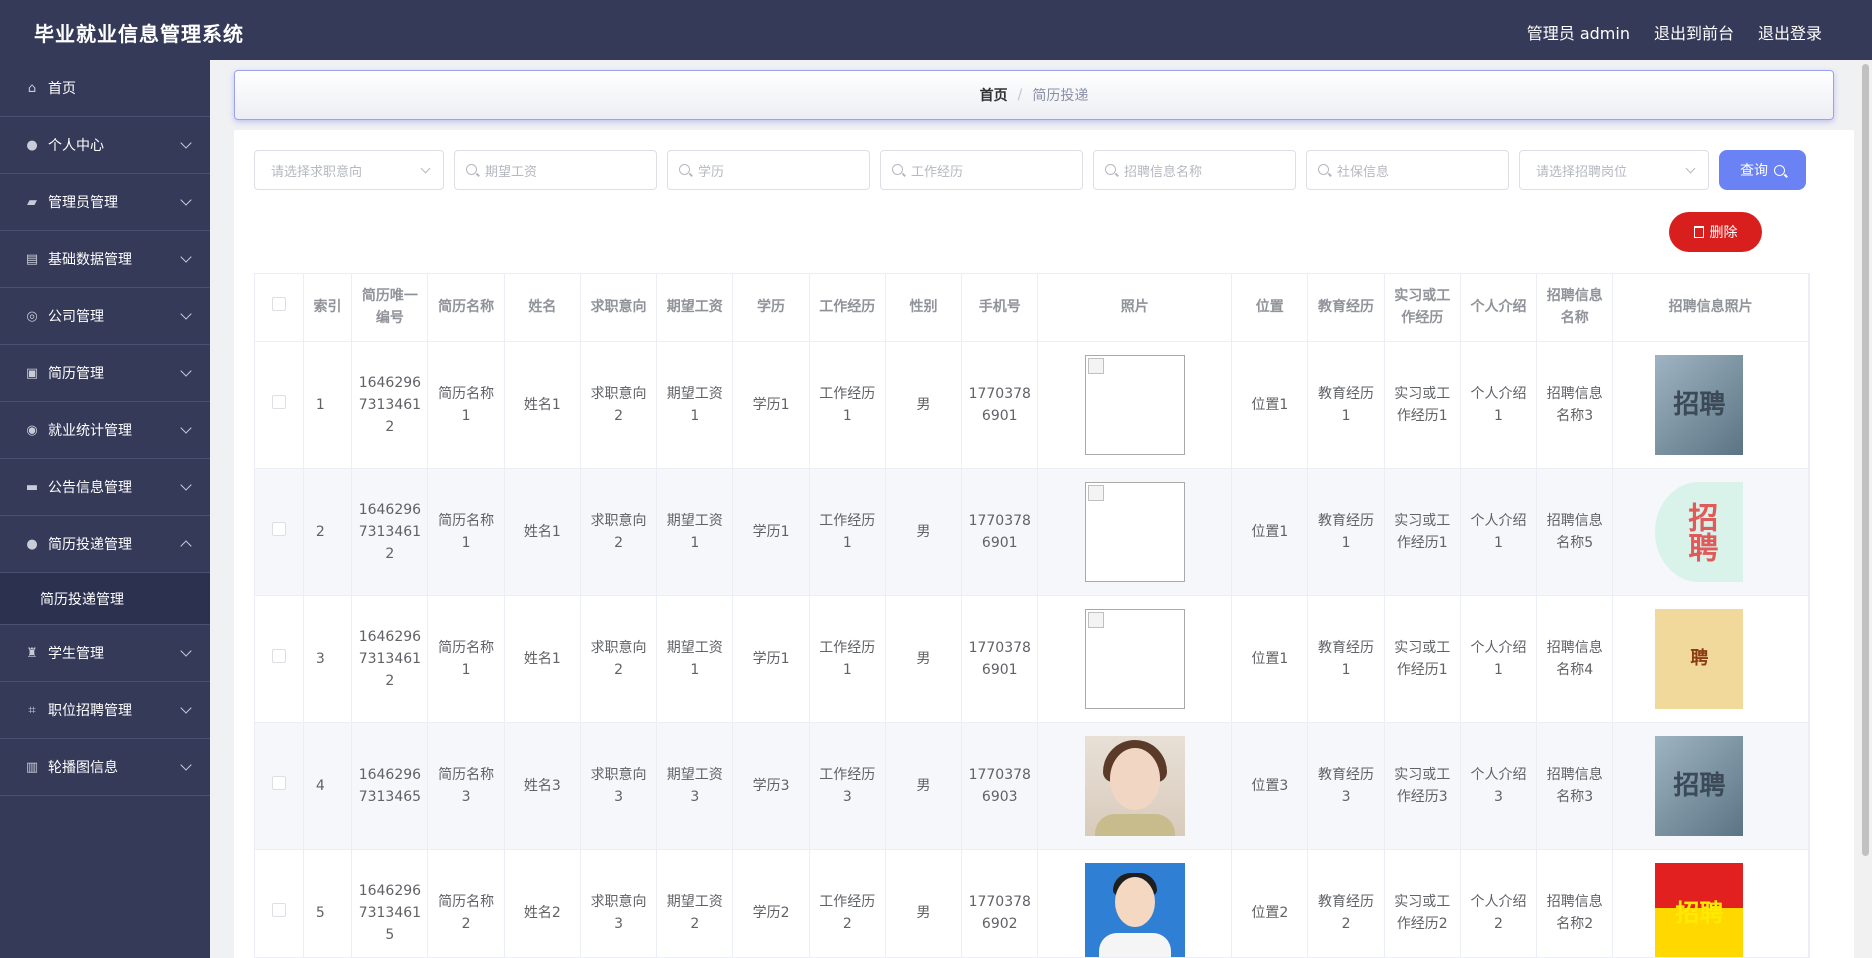 The height and width of the screenshot is (958, 1872). I want to click on photo-cell, so click(1135, 405).